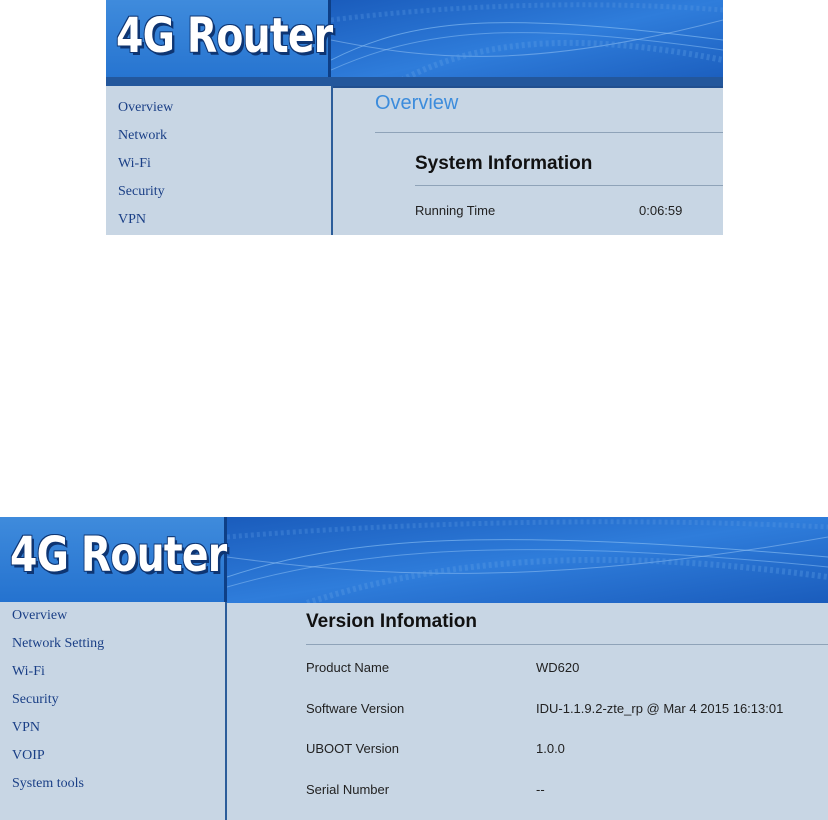 The height and width of the screenshot is (820, 828). I want to click on serial-number-value: --, so click(540, 789).